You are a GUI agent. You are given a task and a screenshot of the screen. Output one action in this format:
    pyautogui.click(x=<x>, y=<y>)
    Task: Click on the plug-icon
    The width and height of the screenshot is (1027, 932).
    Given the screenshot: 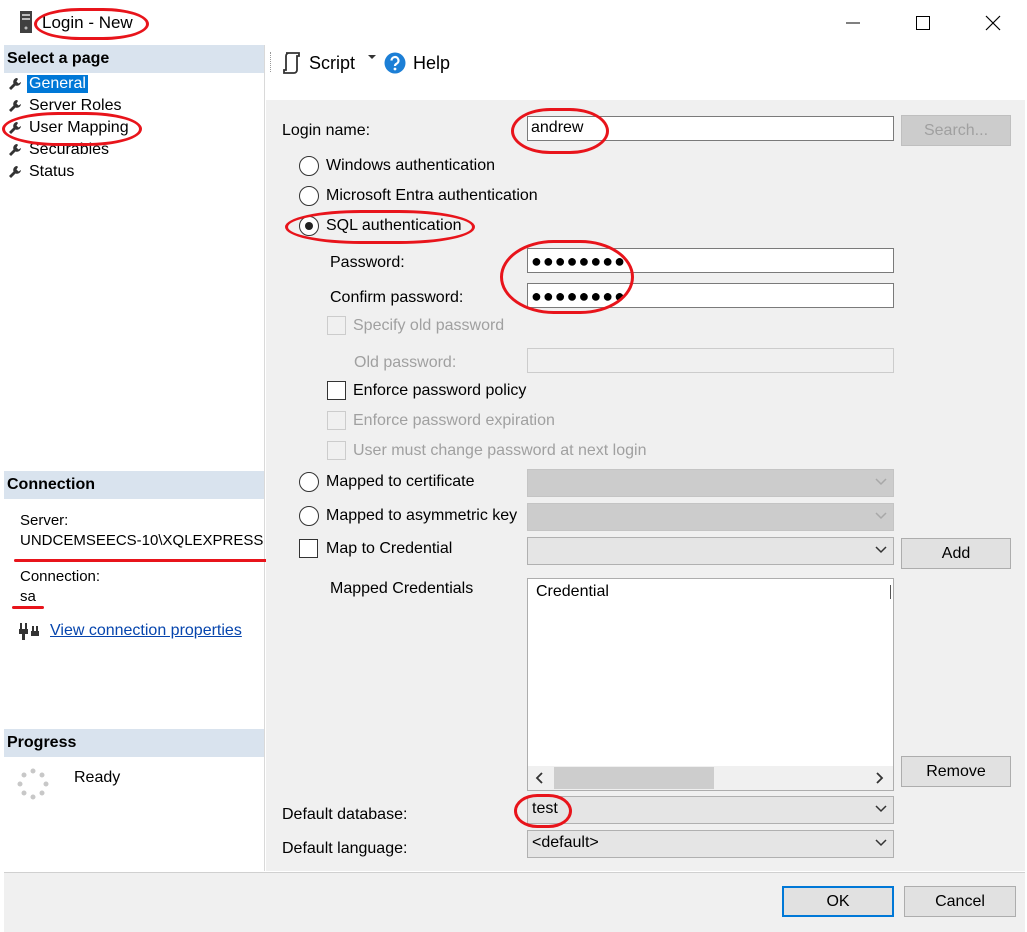 What is the action you would take?
    pyautogui.click(x=29, y=631)
    